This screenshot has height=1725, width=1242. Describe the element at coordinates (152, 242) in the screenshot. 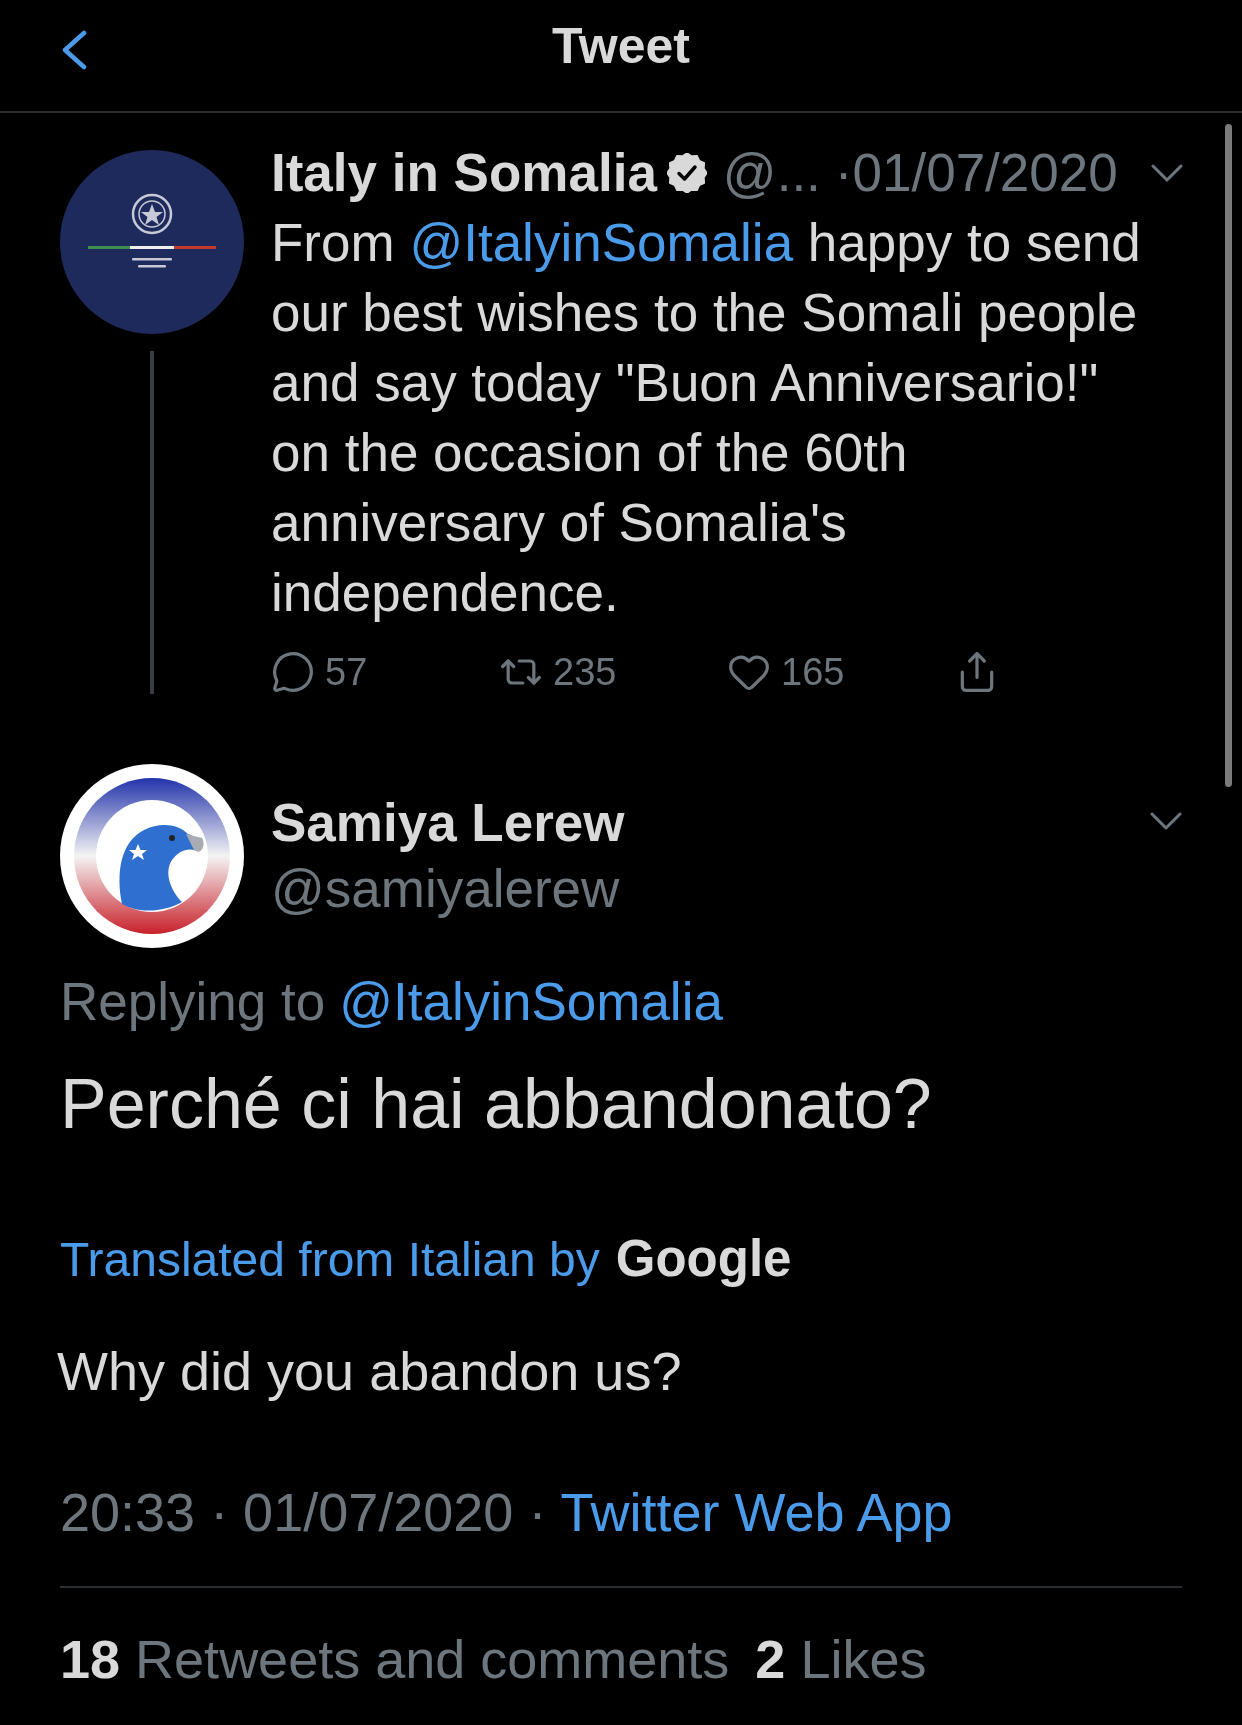

I see `emblem-avatar-drawing` at that location.